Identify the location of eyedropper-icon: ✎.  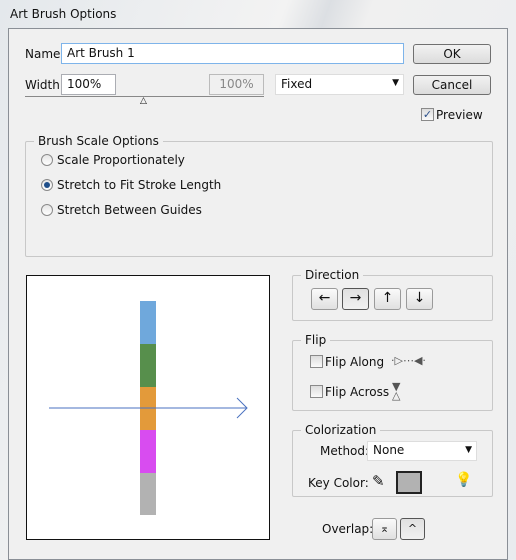
(378, 481).